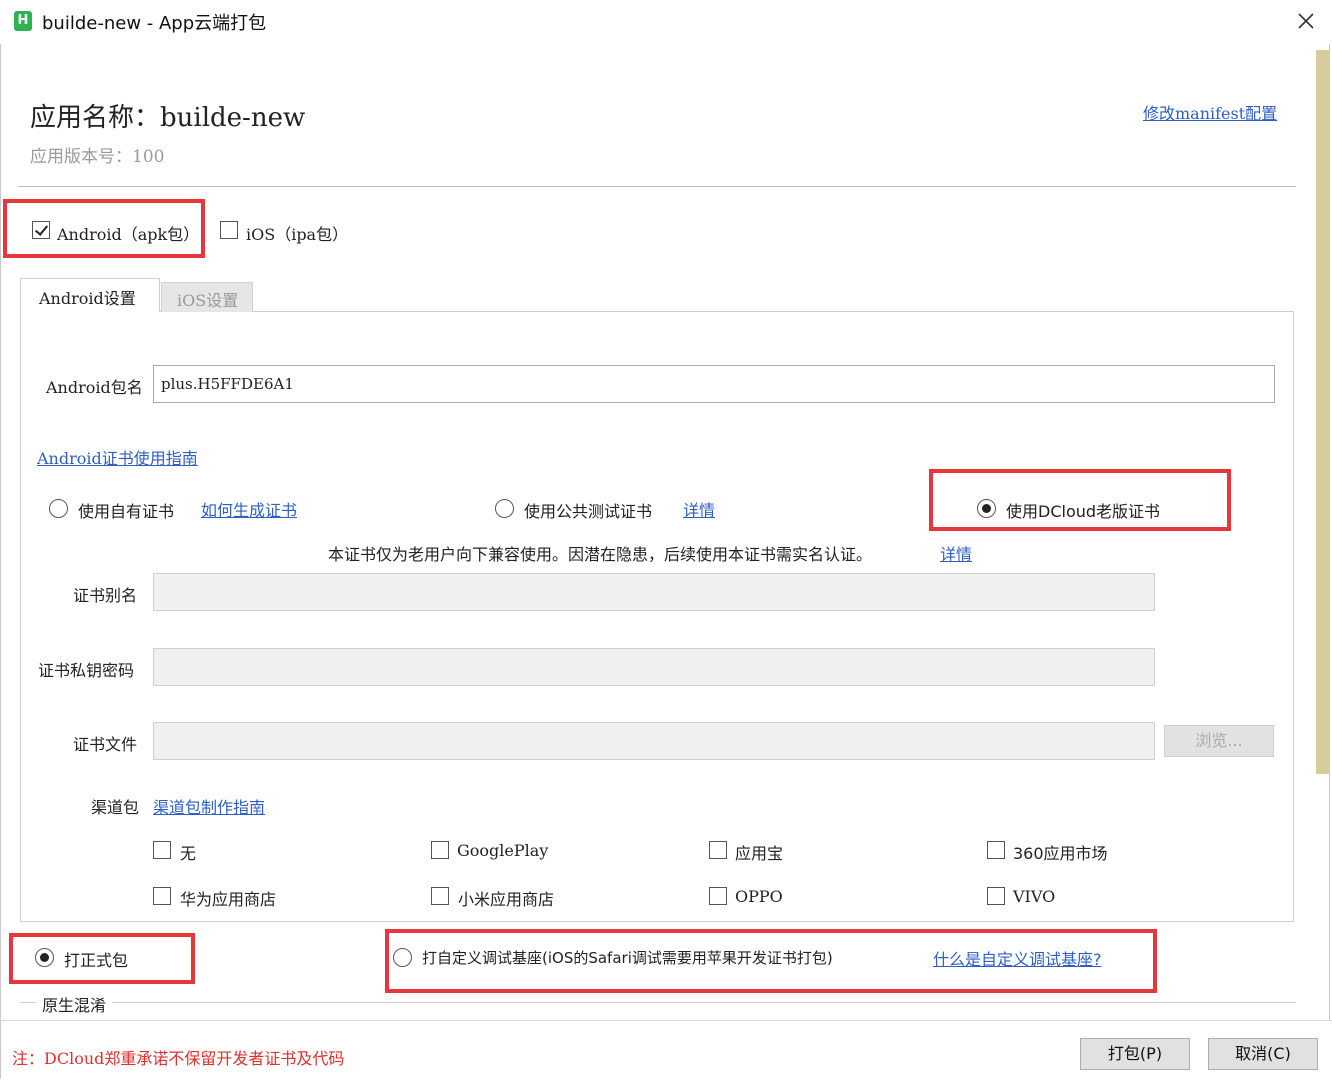 Image resolution: width=1332 pixels, height=1080 pixels. I want to click on public-test-cert-details-link: 详情, so click(699, 509).